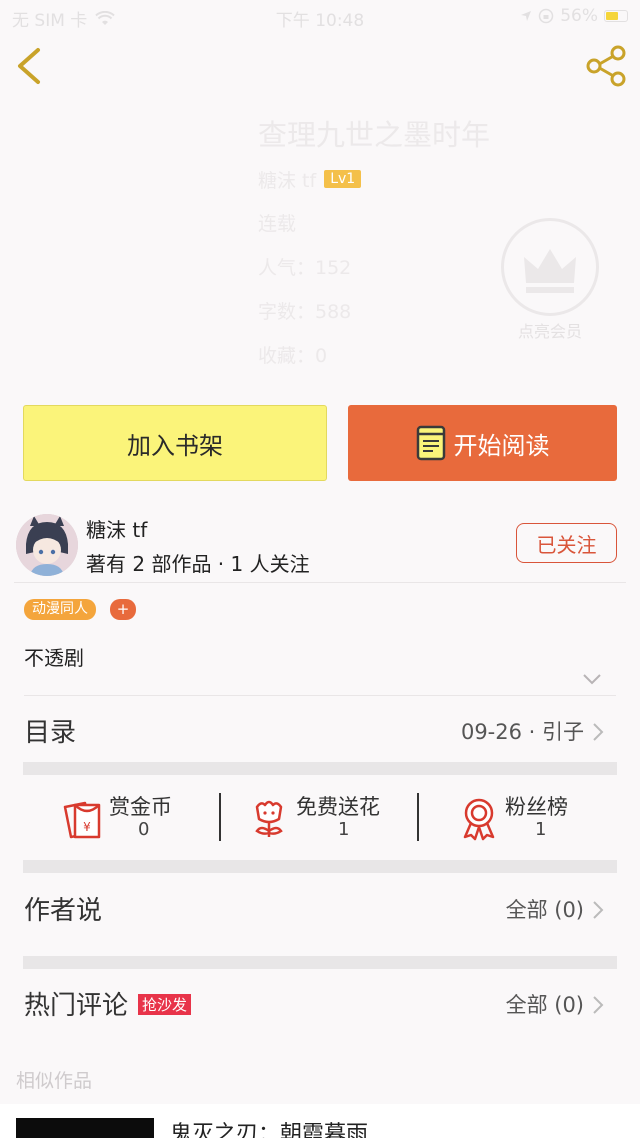 The height and width of the screenshot is (1138, 640). Describe the element at coordinates (277, 224) in the screenshot. I see `book-status: 连载` at that location.